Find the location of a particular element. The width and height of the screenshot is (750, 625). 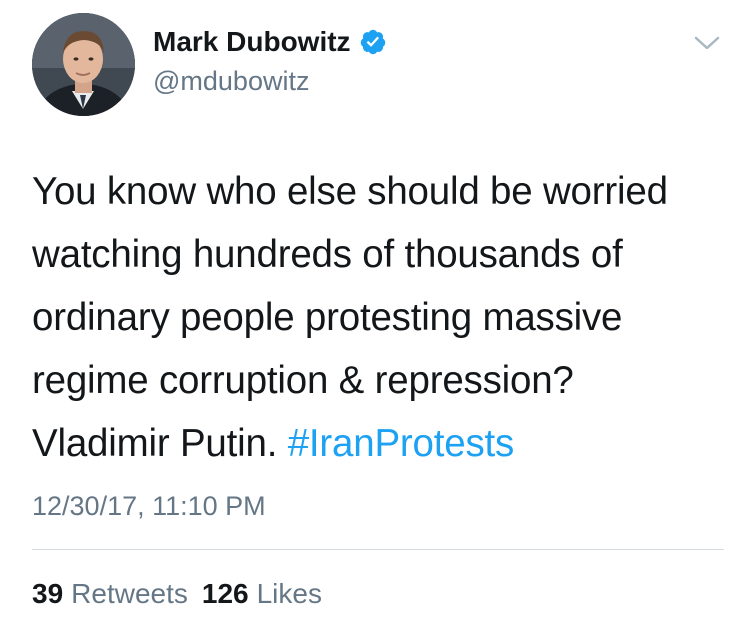

tweet-text-last-line: Vladimir Putin. #IranProtests is located at coordinates (377, 443).